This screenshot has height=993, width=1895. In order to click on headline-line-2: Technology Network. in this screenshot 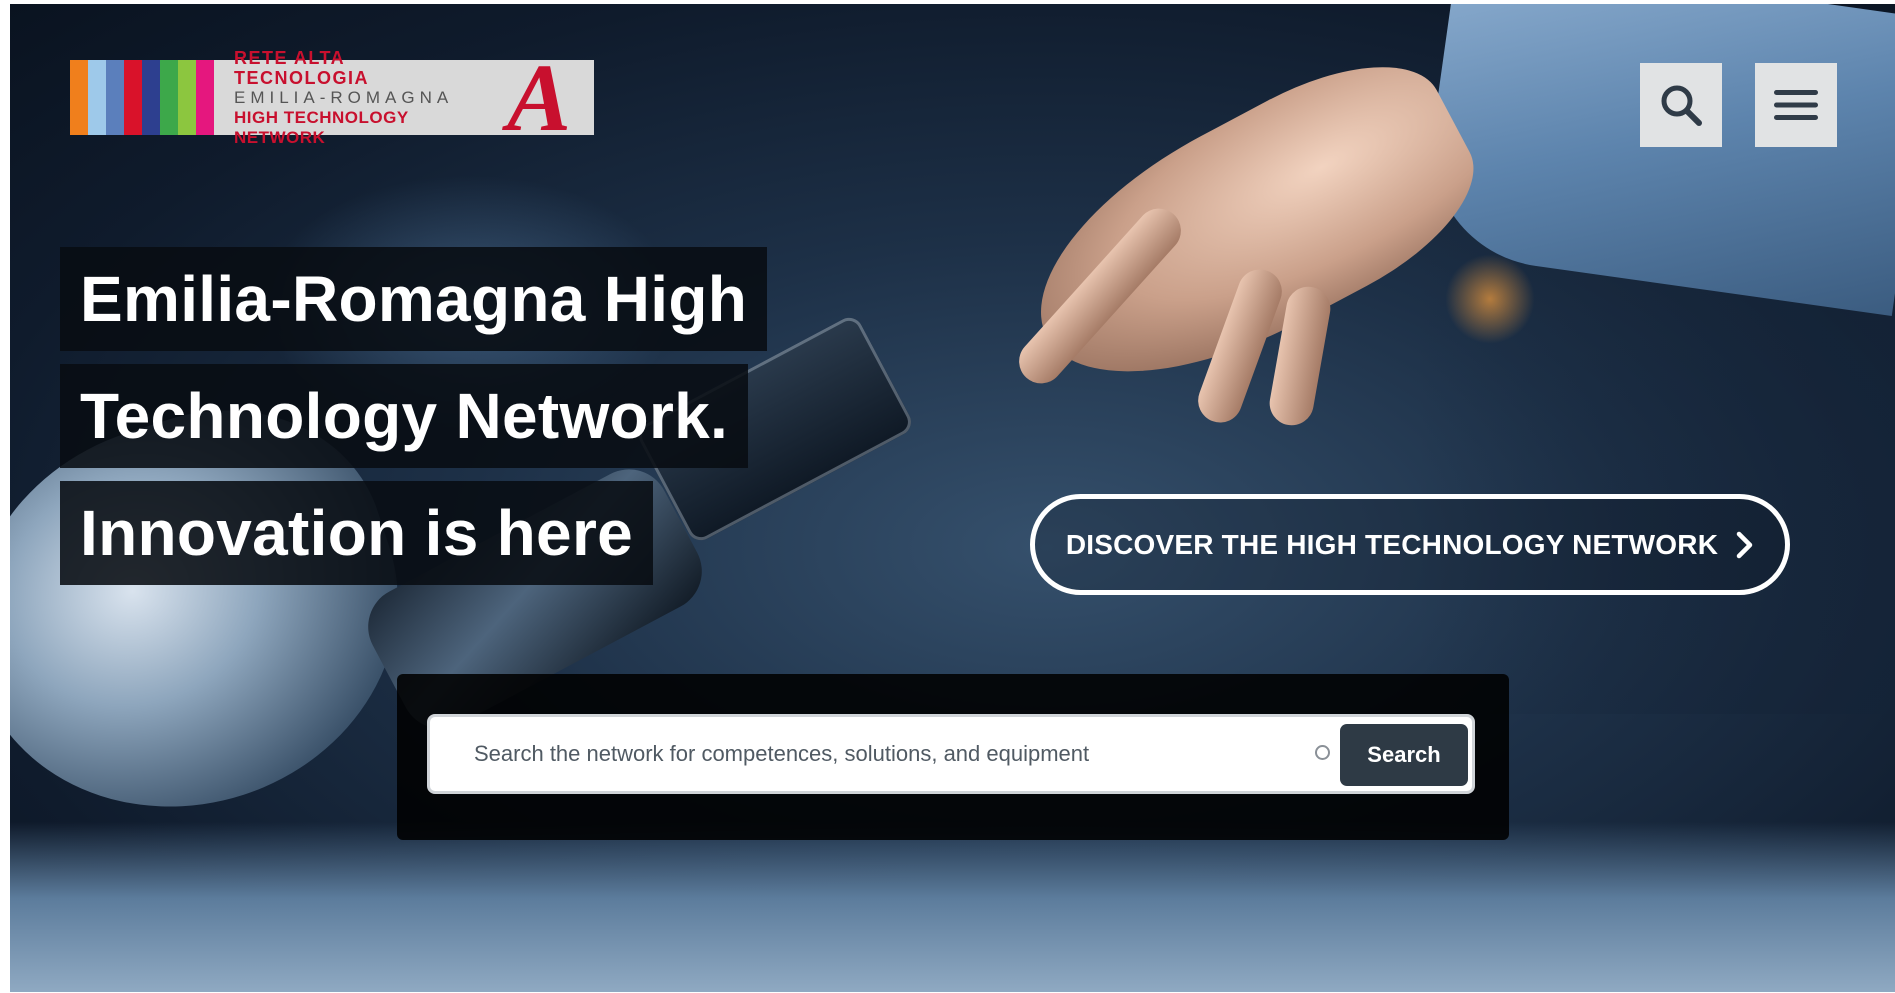, I will do `click(404, 416)`.